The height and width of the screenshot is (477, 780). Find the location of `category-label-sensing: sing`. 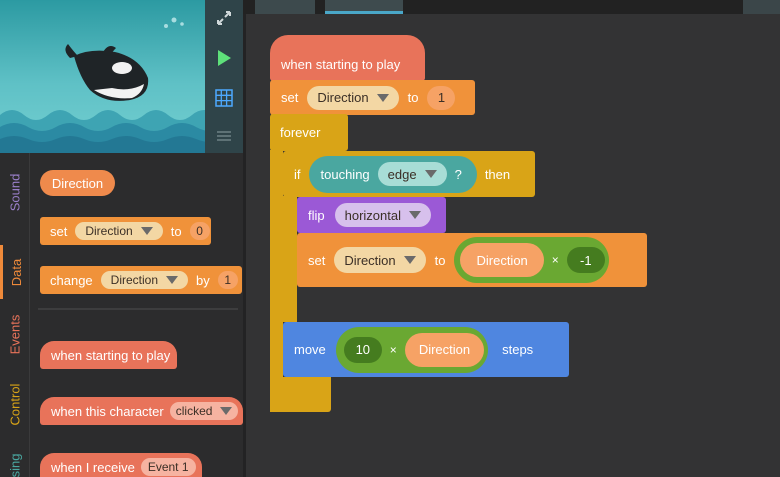

category-label-sensing: sing is located at coordinates (15, 465).